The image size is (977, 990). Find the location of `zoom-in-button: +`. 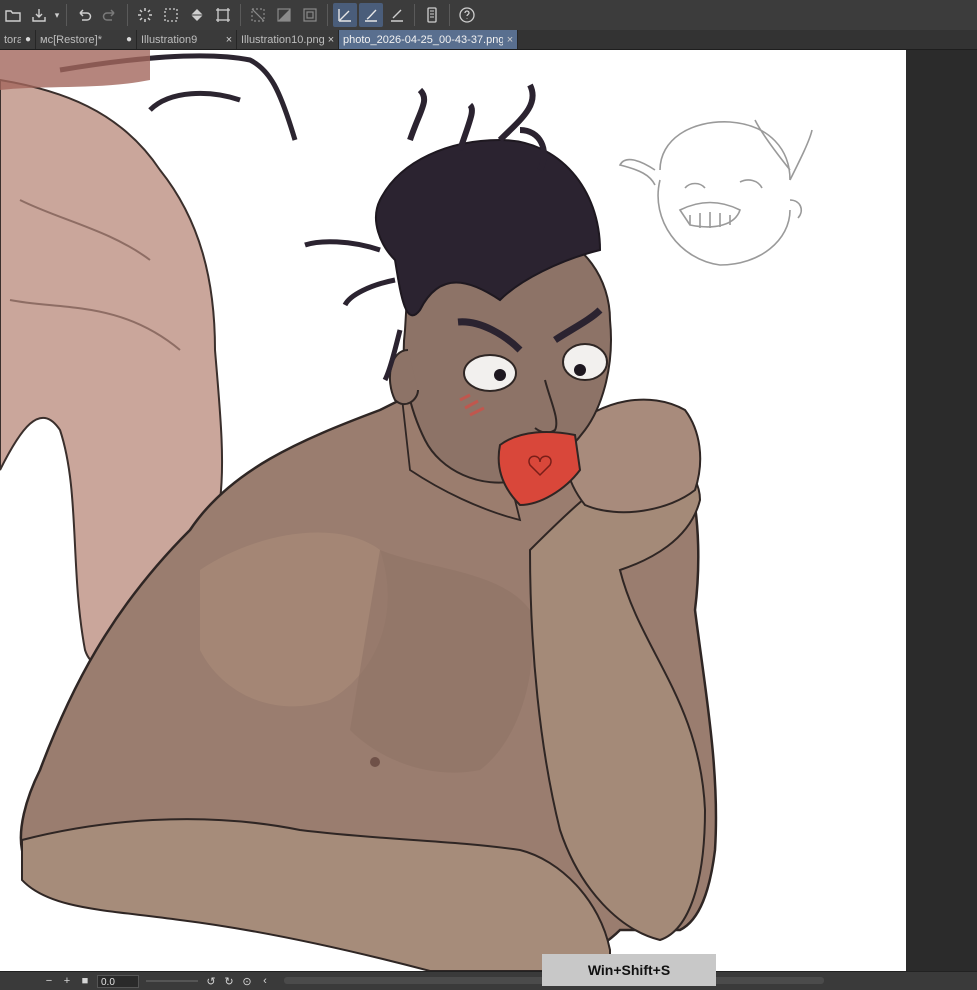

zoom-in-button: + is located at coordinates (67, 981).